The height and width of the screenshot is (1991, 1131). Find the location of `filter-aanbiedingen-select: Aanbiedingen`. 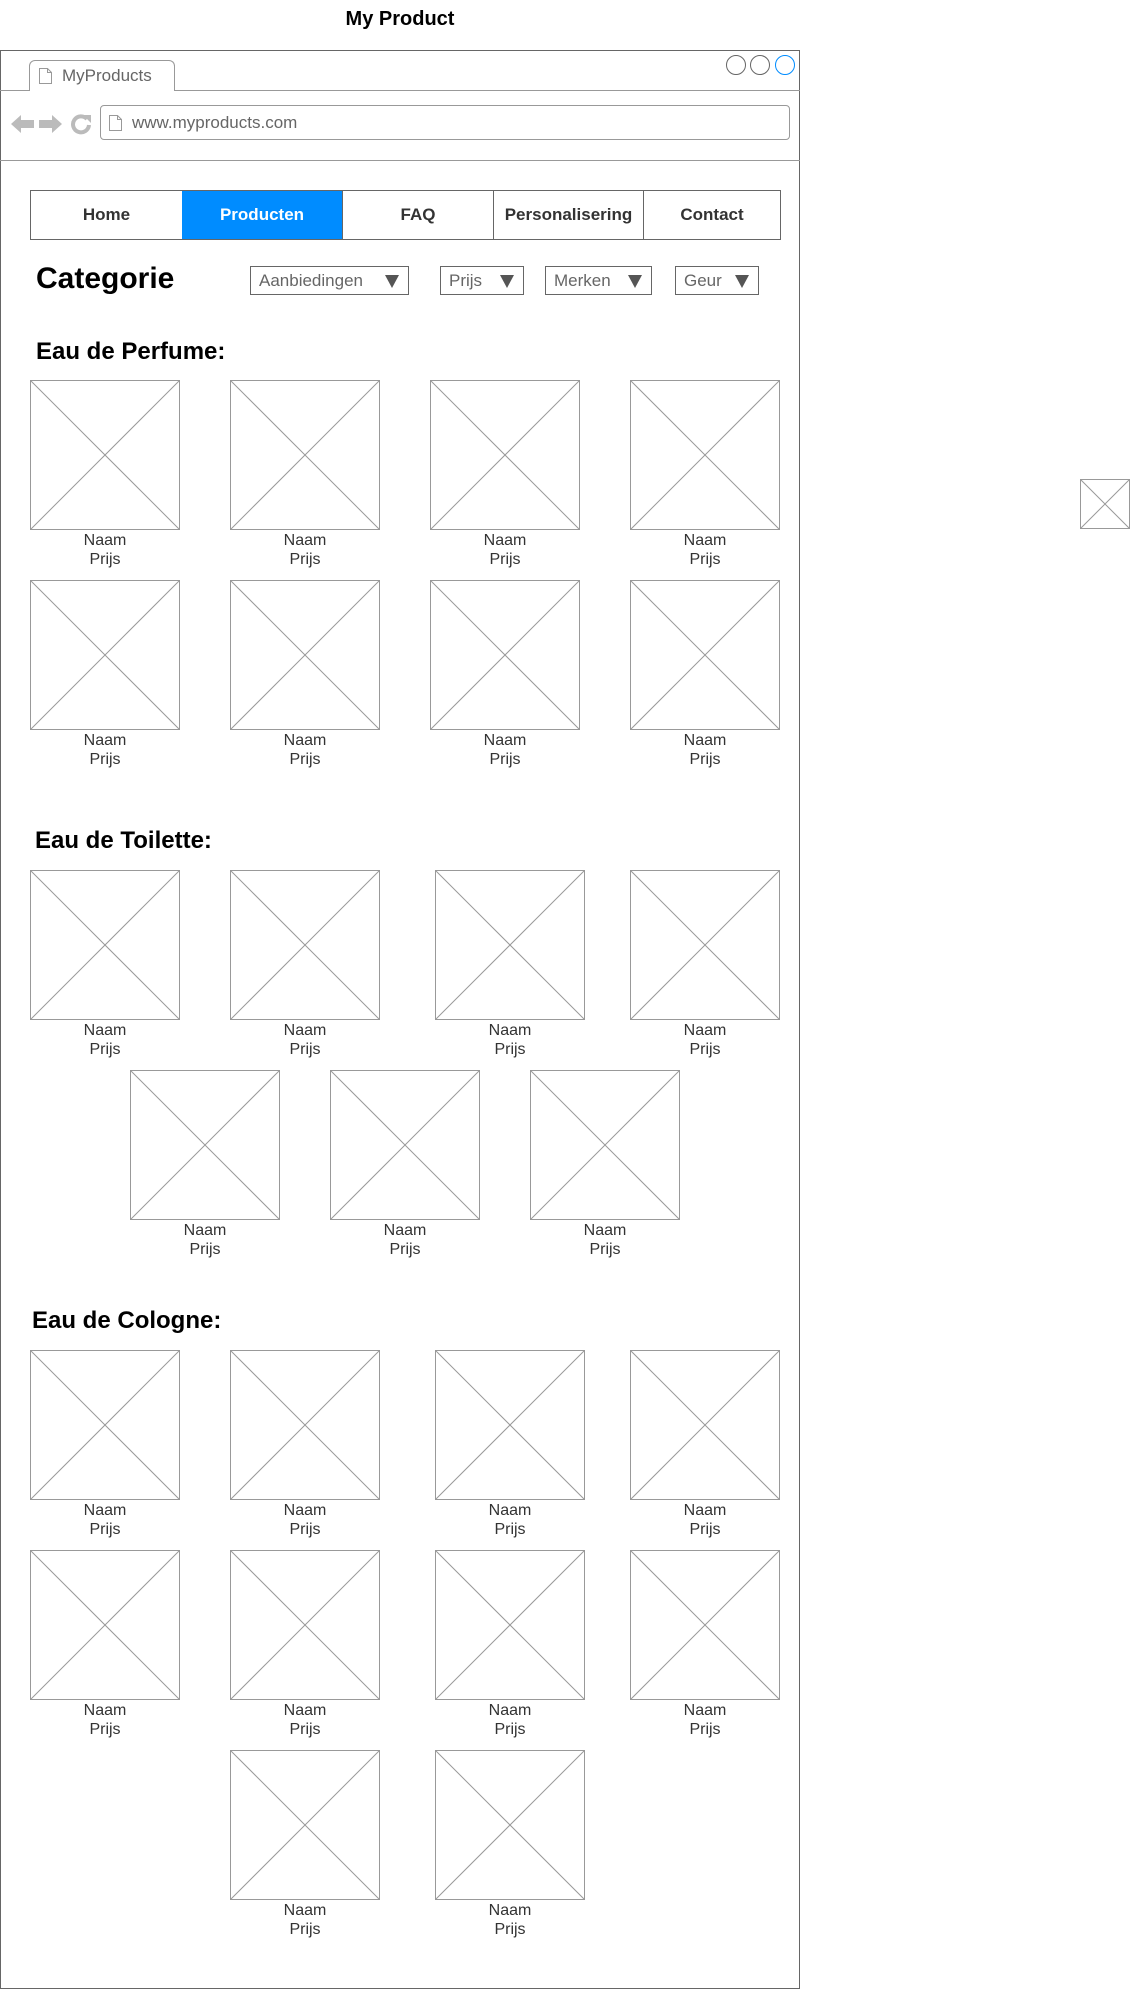

filter-aanbiedingen-select: Aanbiedingen is located at coordinates (329, 280).